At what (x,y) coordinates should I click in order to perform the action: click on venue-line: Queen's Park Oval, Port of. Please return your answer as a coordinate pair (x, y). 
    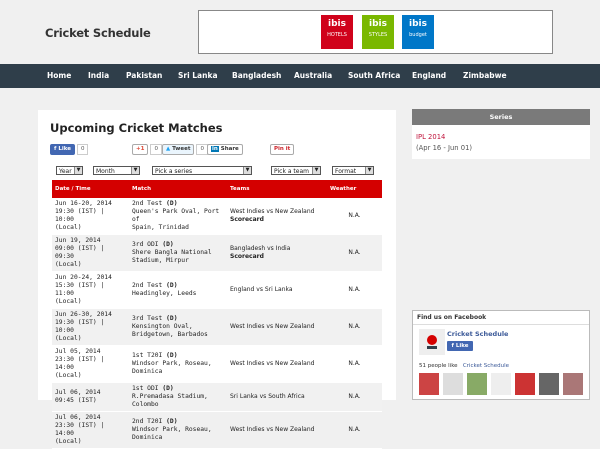
    Looking at the image, I should click on (176, 215).